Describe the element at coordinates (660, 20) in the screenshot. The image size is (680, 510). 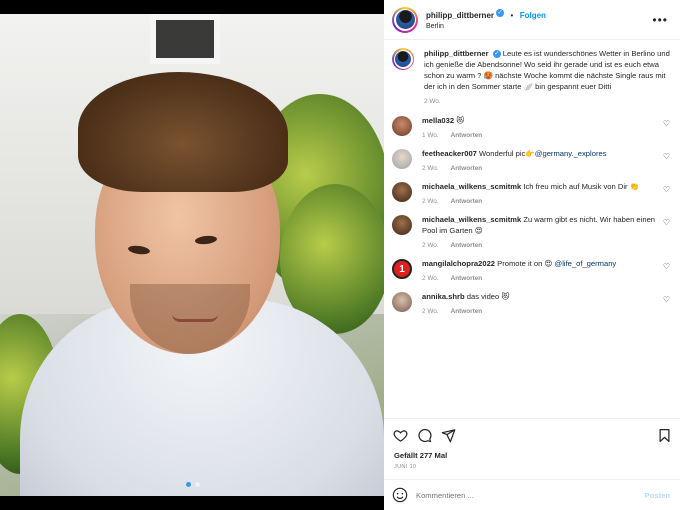
I see `more-horizontal-icon: •••` at that location.